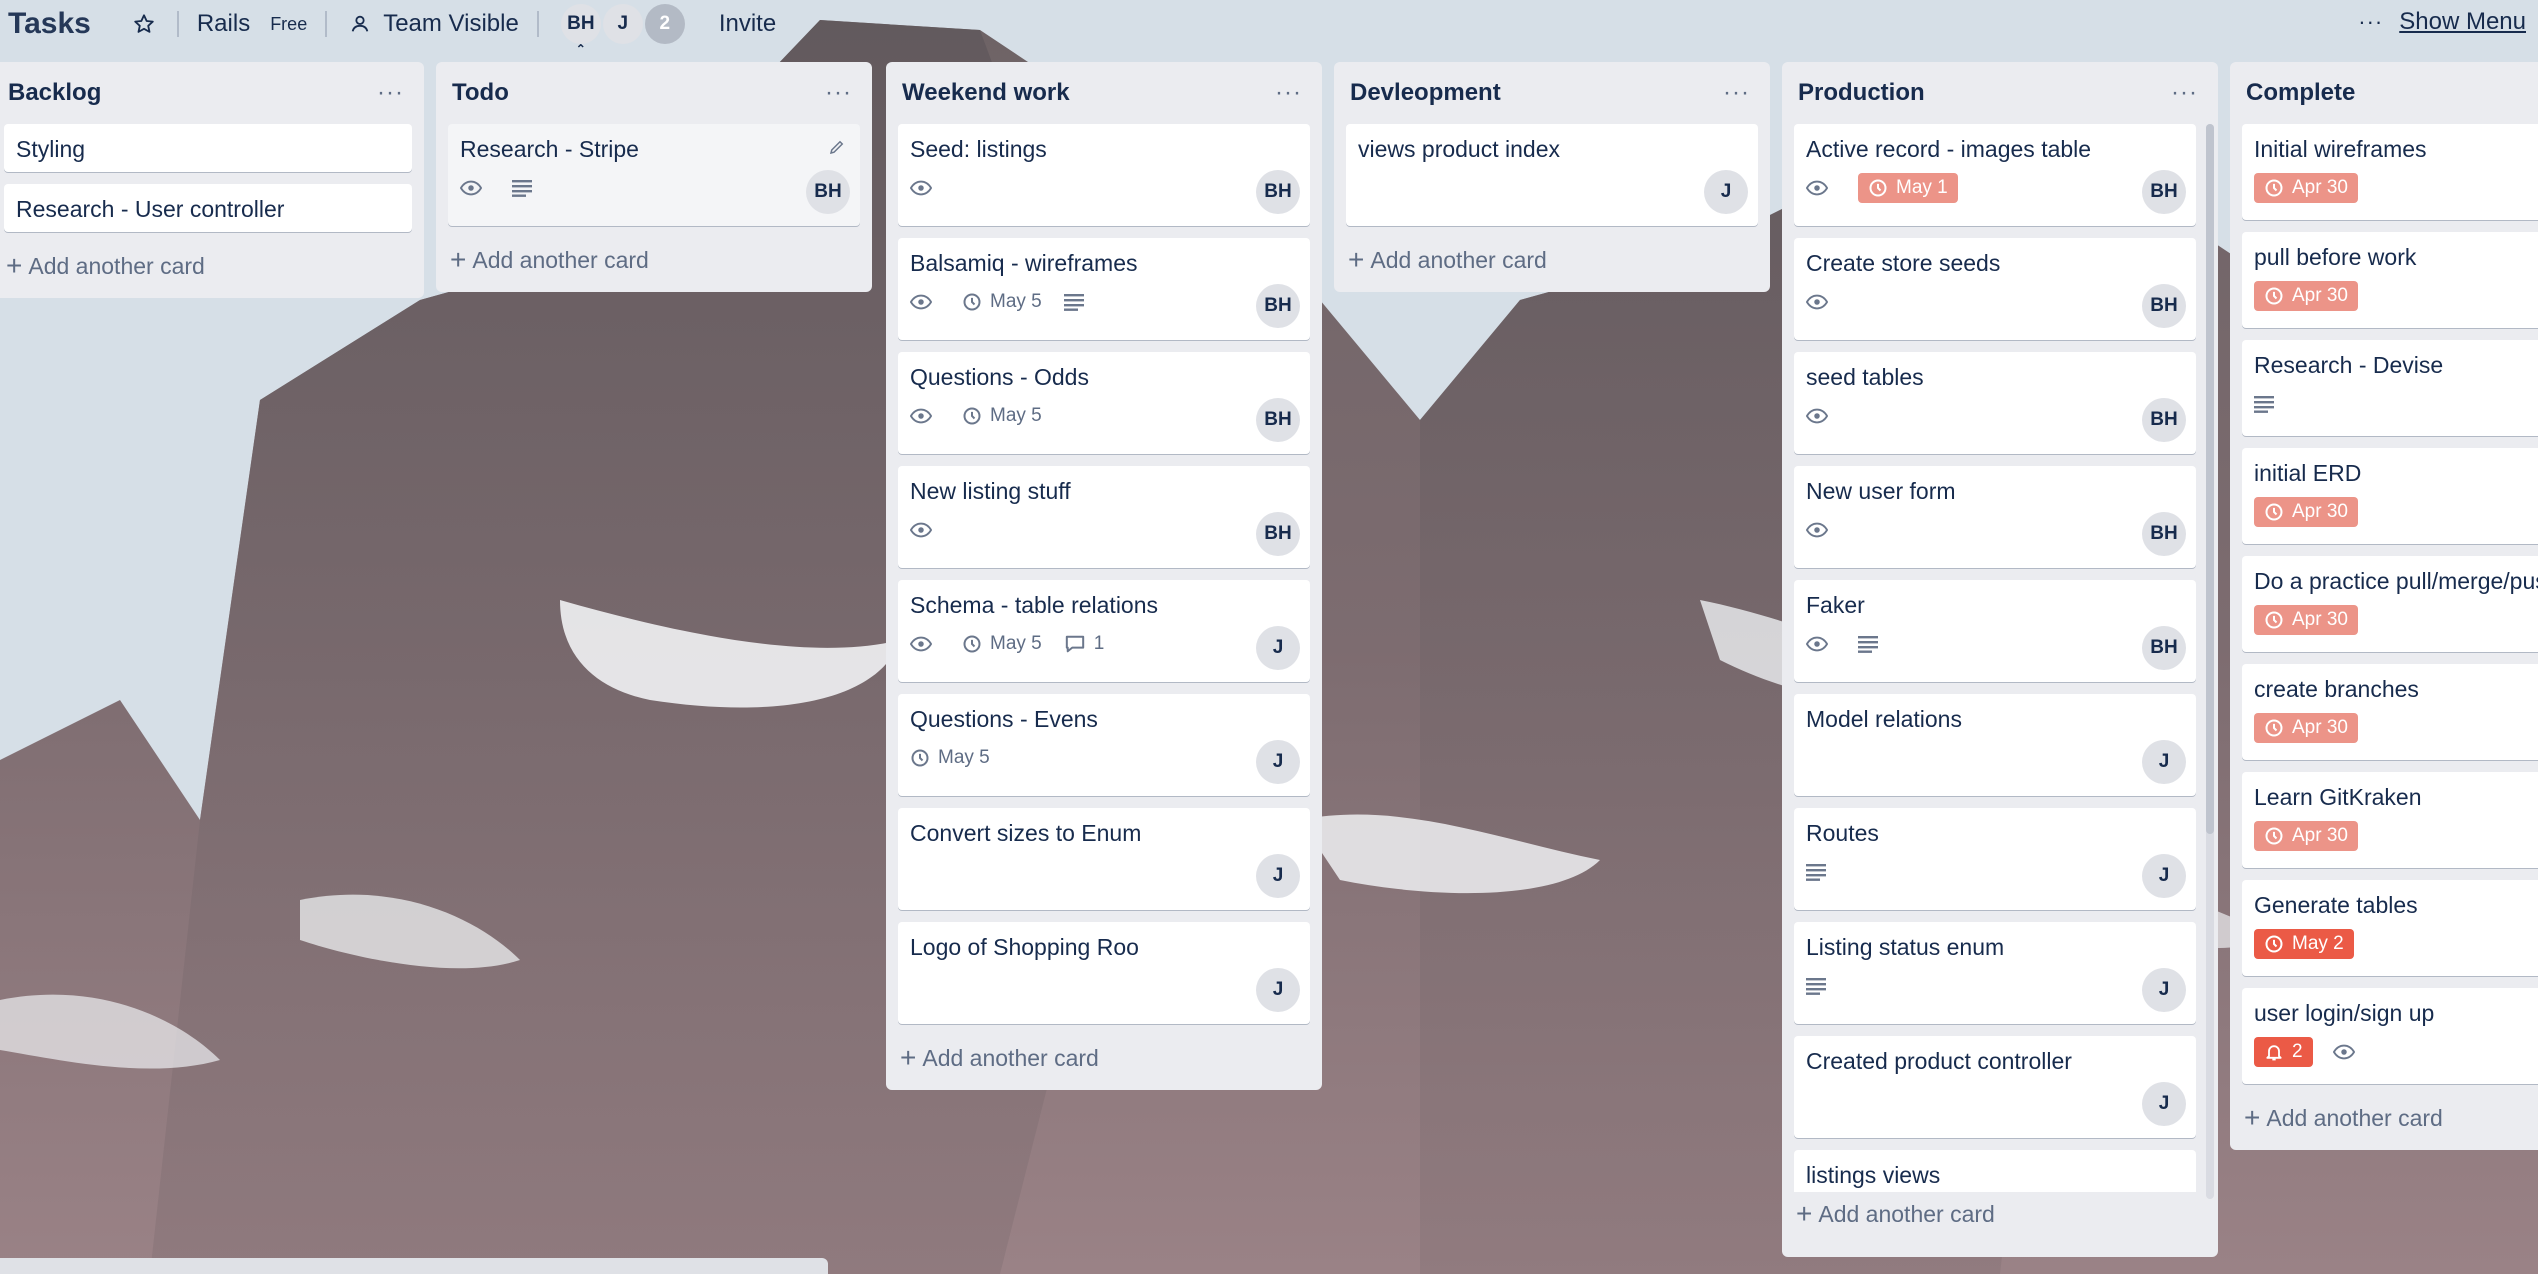  What do you see at coordinates (664, 24) in the screenshot?
I see `more-members-badge: 2` at bounding box center [664, 24].